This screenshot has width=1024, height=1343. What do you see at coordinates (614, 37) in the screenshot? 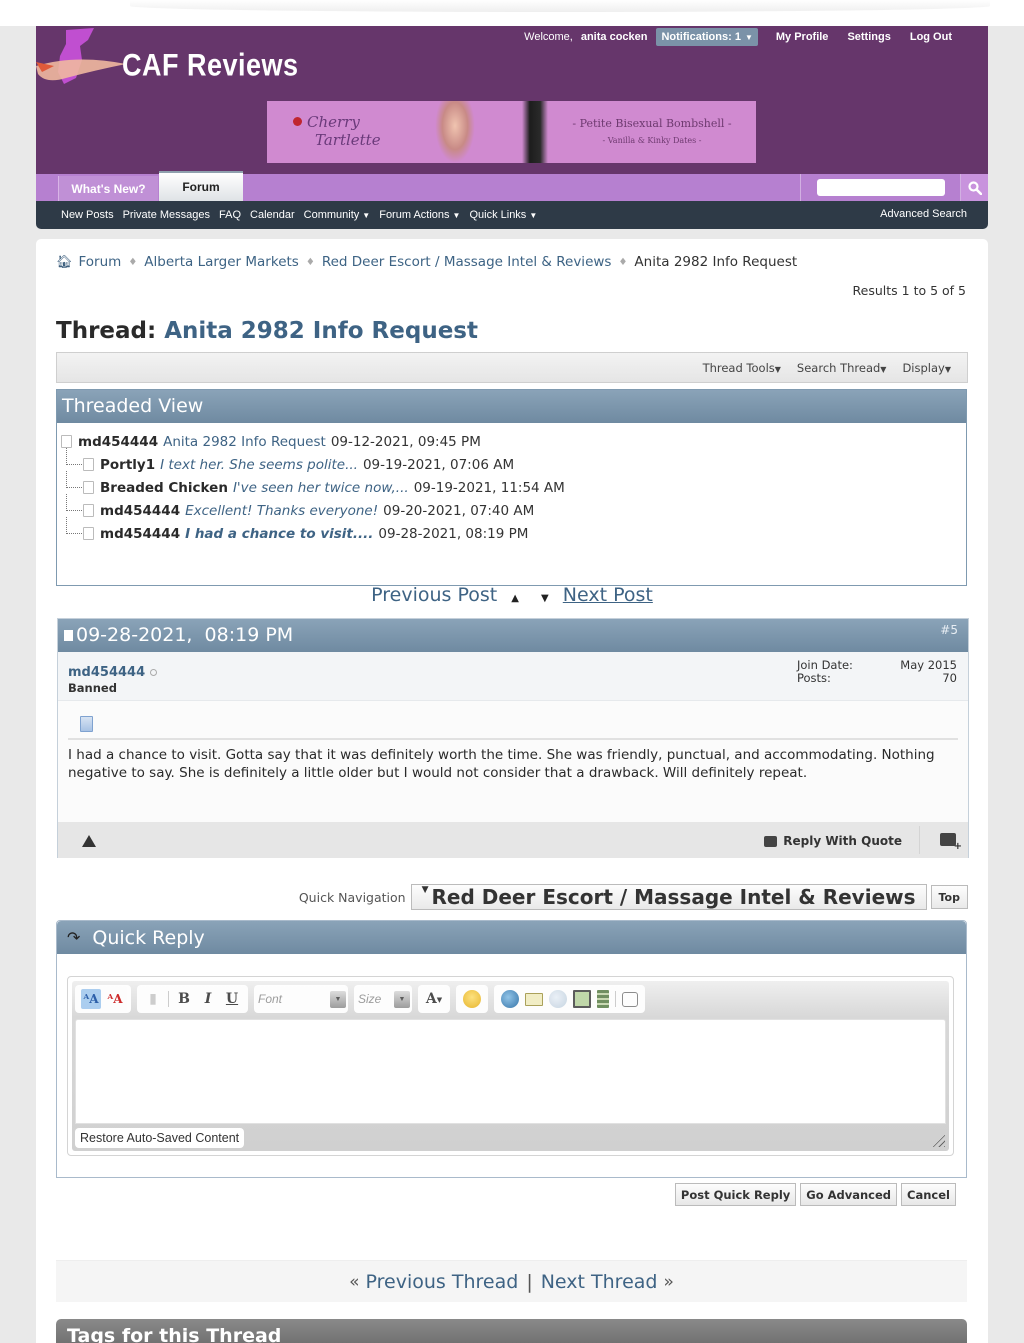
I see `current-username: anita cocken` at bounding box center [614, 37].